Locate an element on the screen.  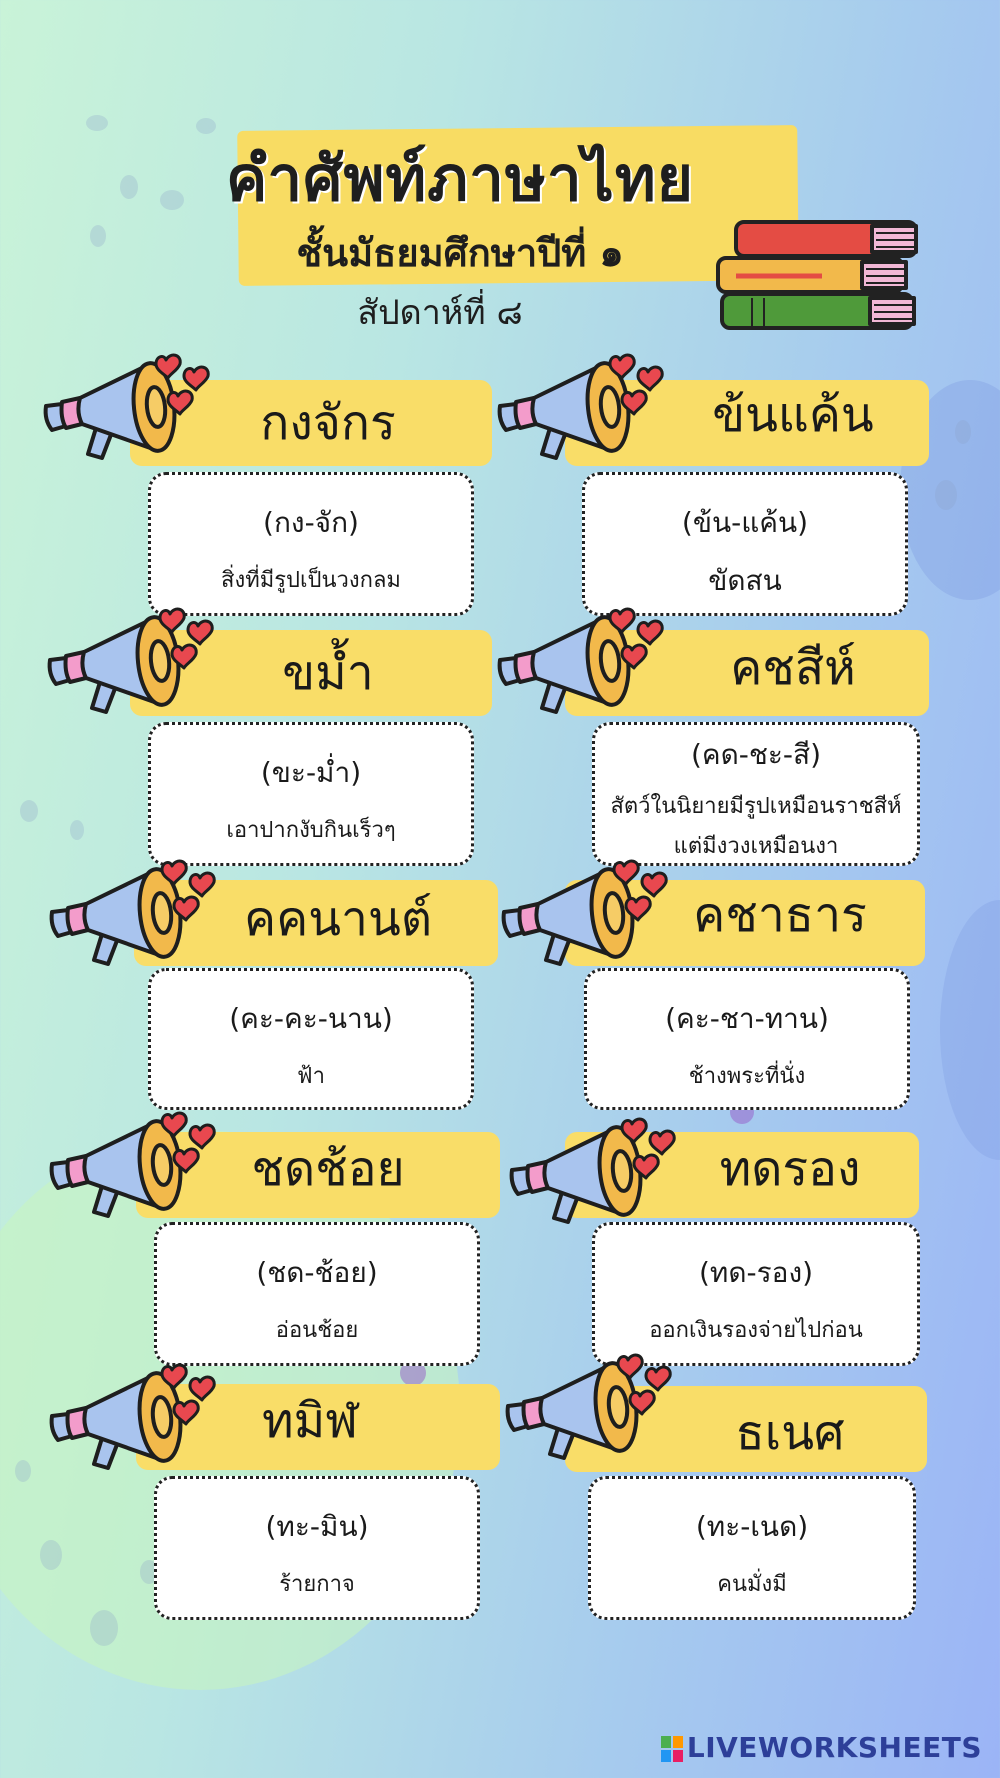
vocab-word: คคนานต์ is located at coordinates (338, 919).